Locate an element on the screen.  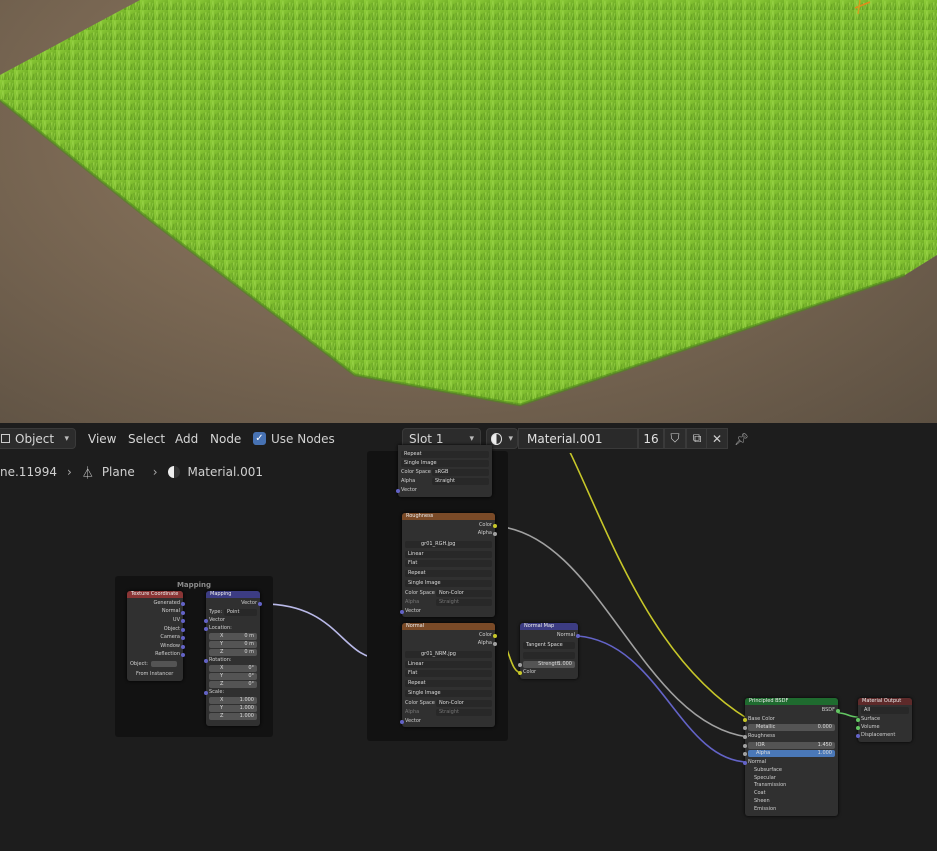
ior-field: IOR 1.450 is located at coordinates (791, 745).